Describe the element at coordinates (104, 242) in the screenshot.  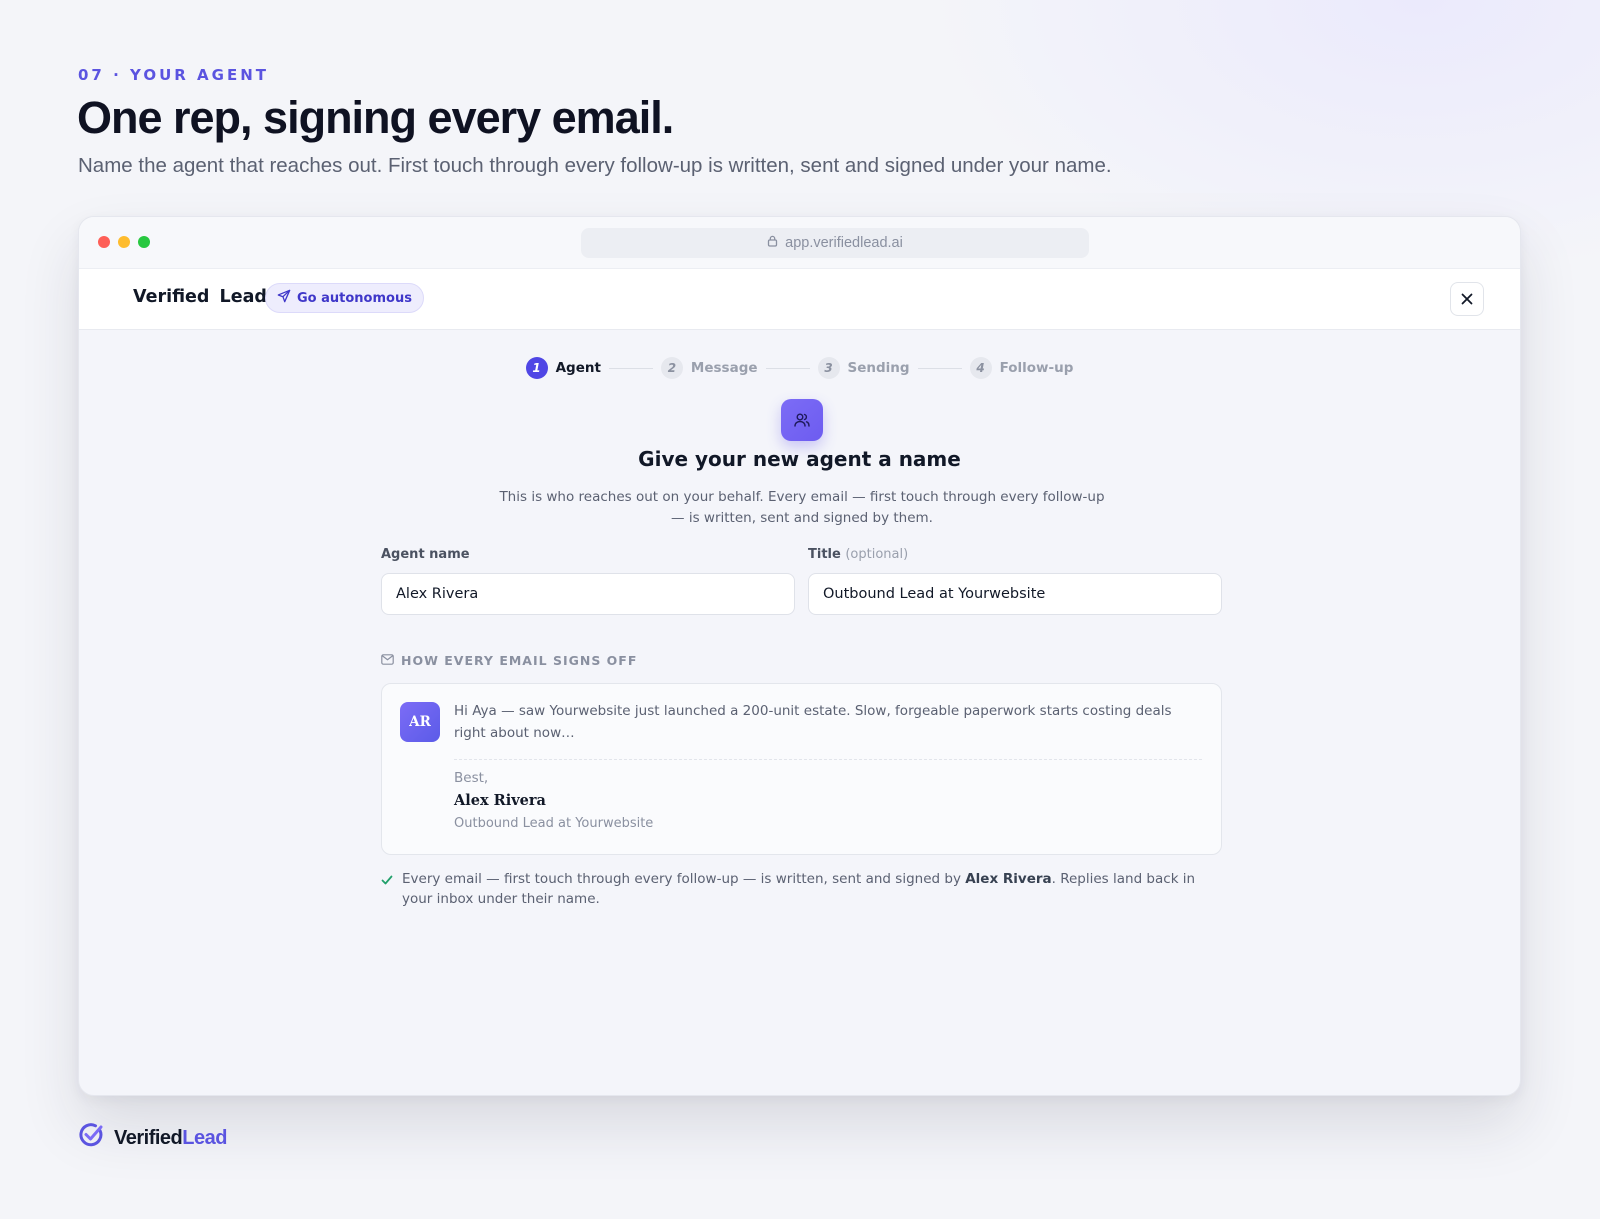
I see `window-close-dot` at that location.